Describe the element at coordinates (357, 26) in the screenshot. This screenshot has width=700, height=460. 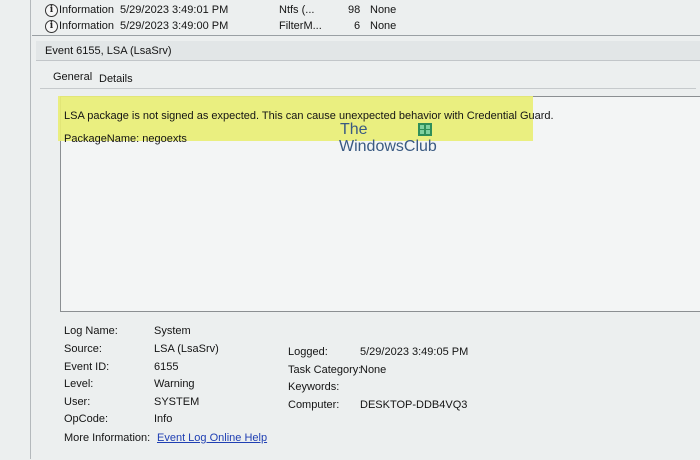
I see `event-id: 6` at that location.